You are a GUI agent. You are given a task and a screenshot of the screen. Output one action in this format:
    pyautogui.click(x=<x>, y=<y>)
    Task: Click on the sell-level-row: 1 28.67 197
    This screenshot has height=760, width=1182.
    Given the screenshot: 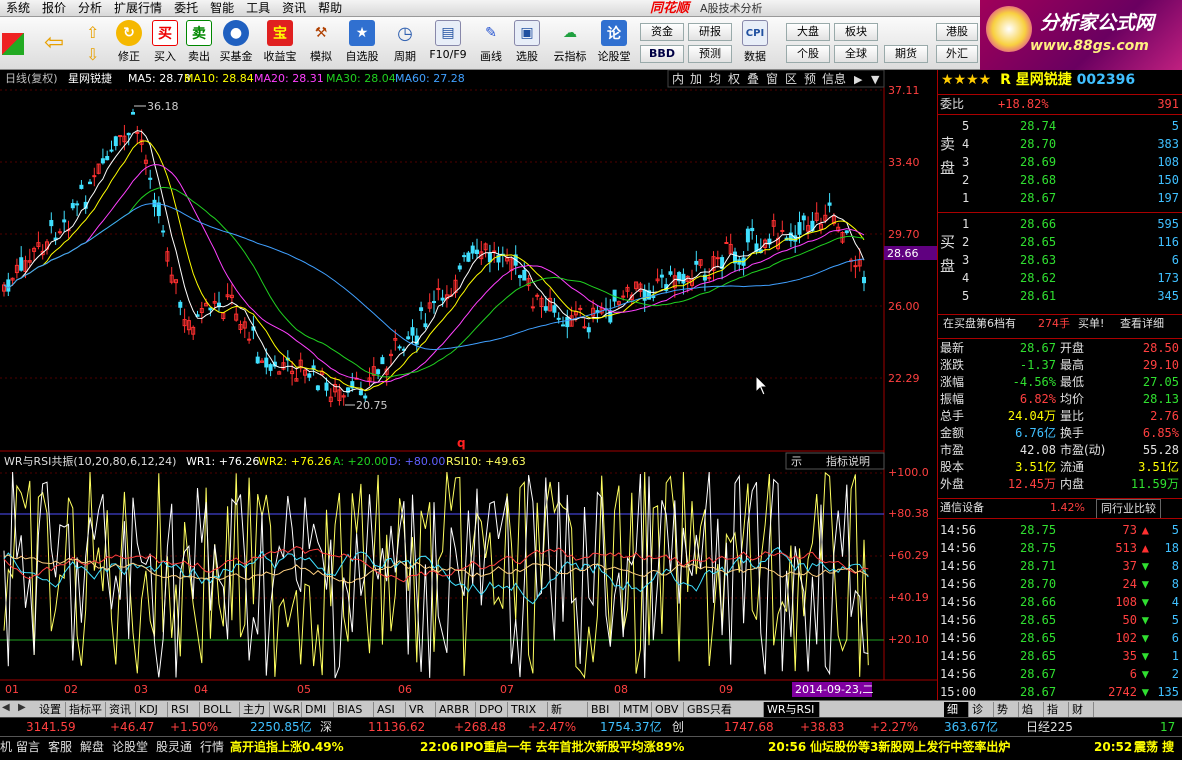 What is the action you would take?
    pyautogui.click(x=1060, y=198)
    